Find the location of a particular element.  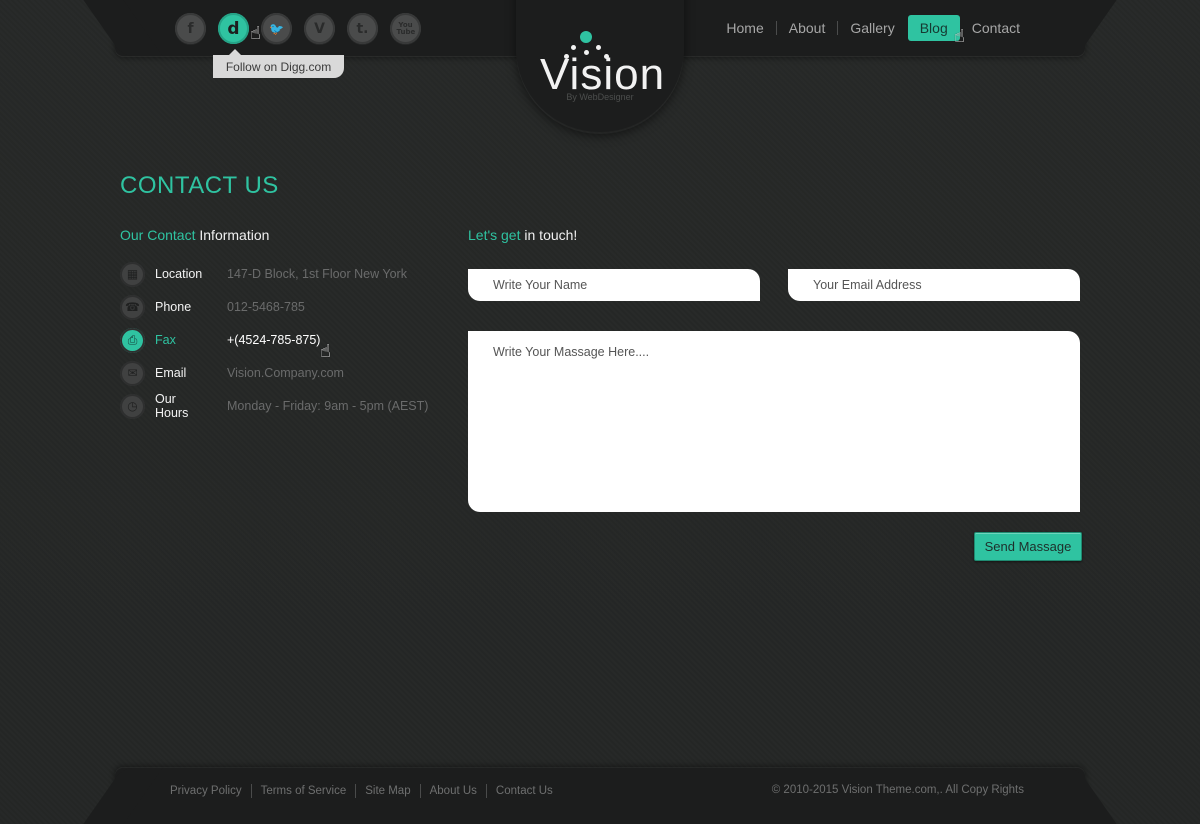

tumblr-glyph: t. is located at coordinates (362, 28).